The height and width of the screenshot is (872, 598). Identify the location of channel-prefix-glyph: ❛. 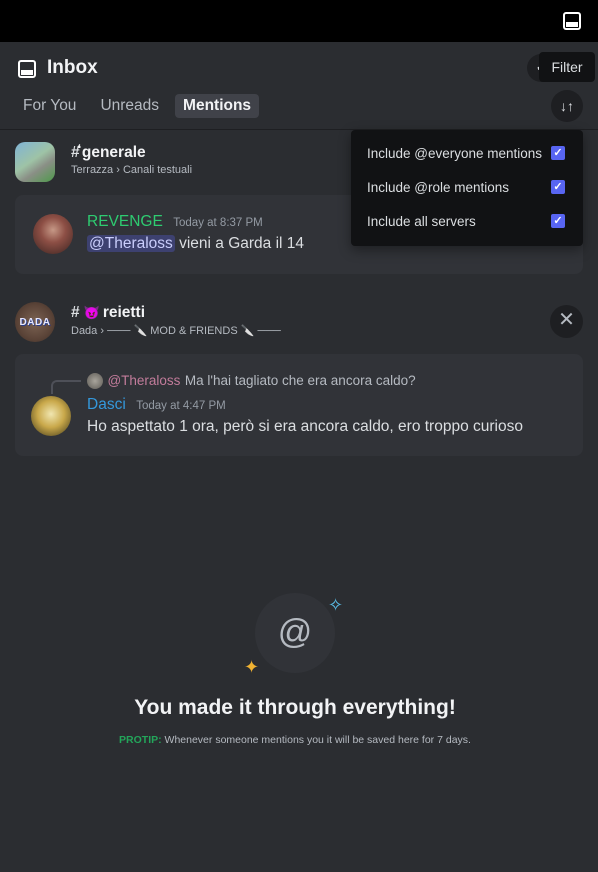
(79, 149).